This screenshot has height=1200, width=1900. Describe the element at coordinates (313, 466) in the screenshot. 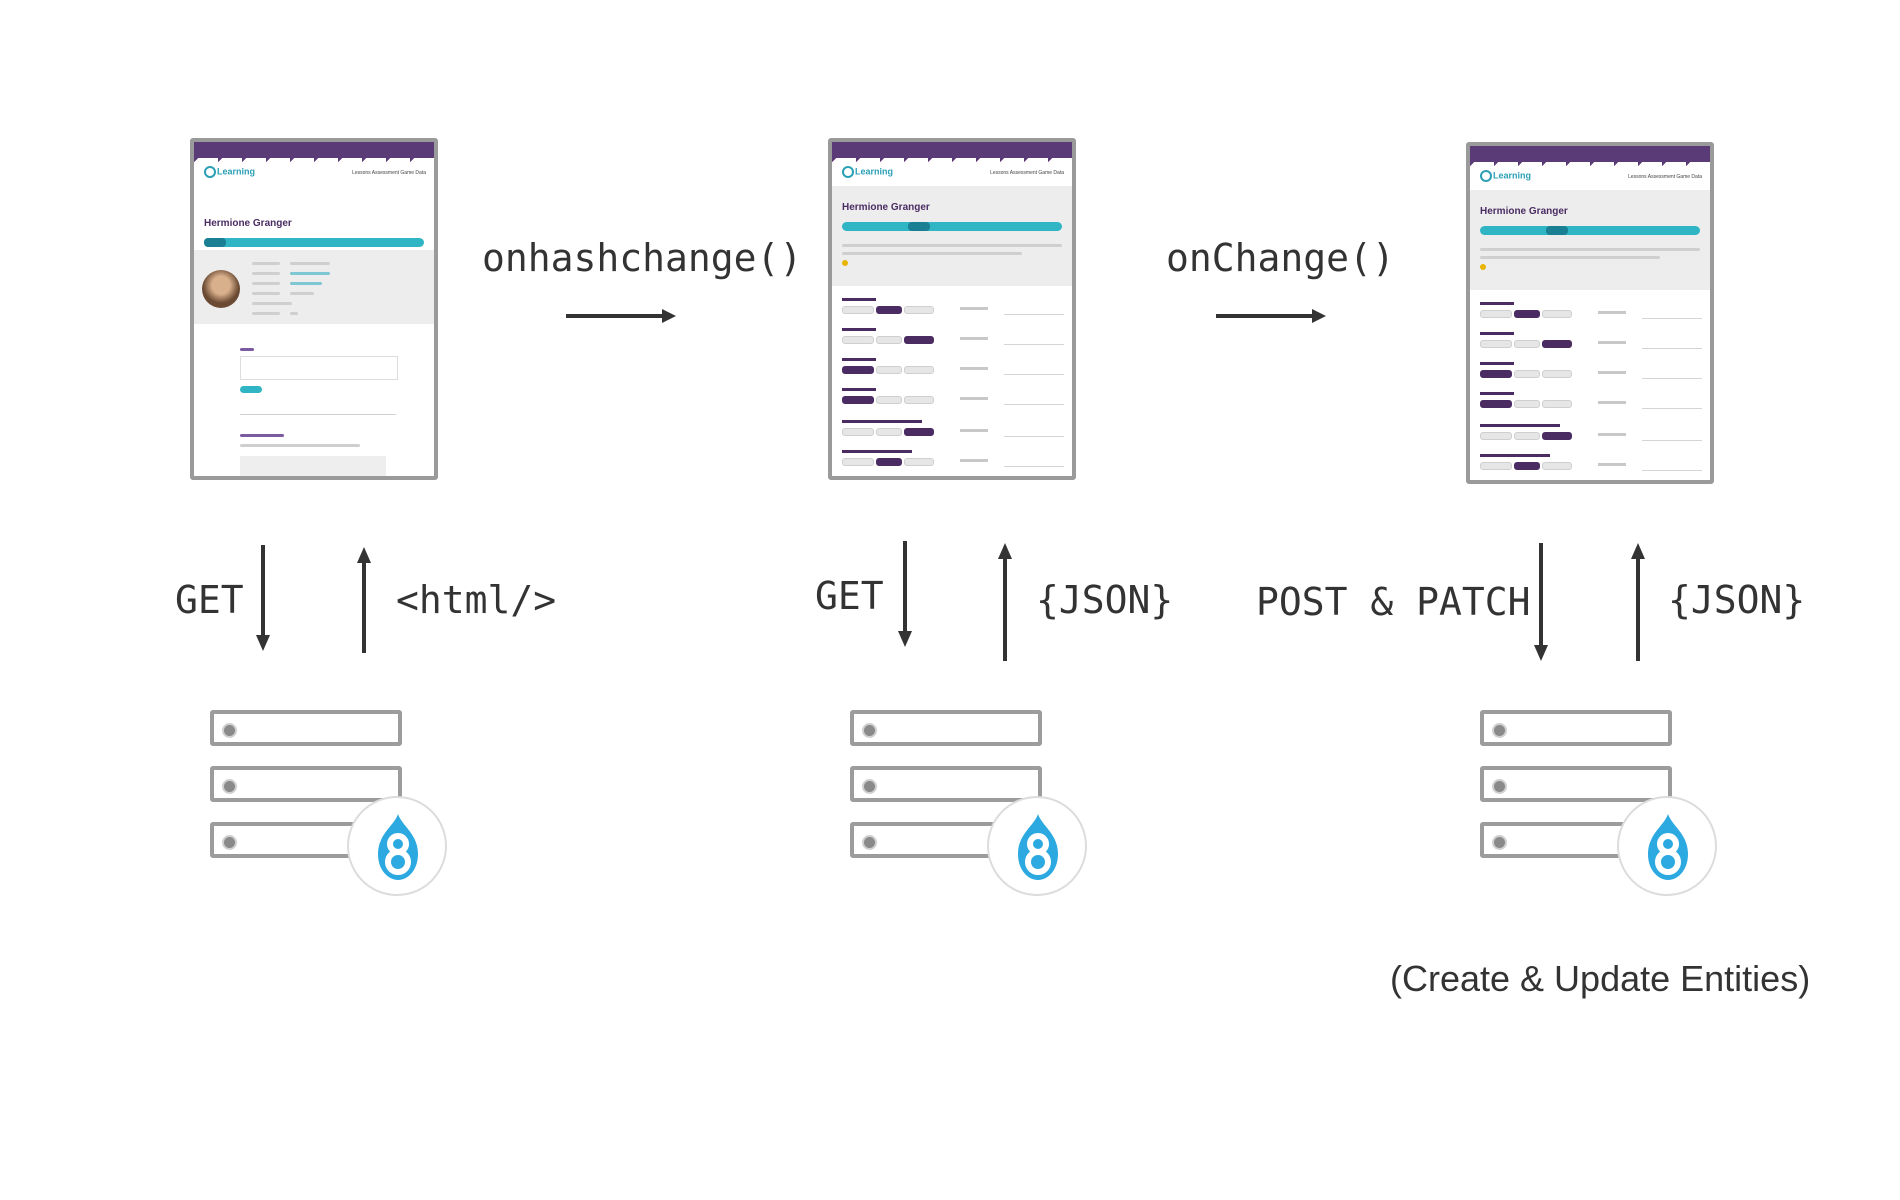

I see `notes-box` at that location.